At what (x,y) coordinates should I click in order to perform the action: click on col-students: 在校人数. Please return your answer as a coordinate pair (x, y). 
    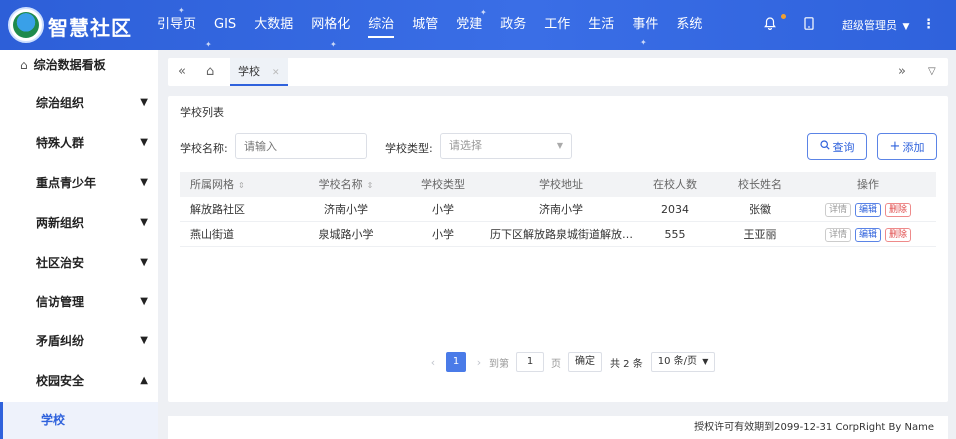
    Looking at the image, I should click on (675, 184).